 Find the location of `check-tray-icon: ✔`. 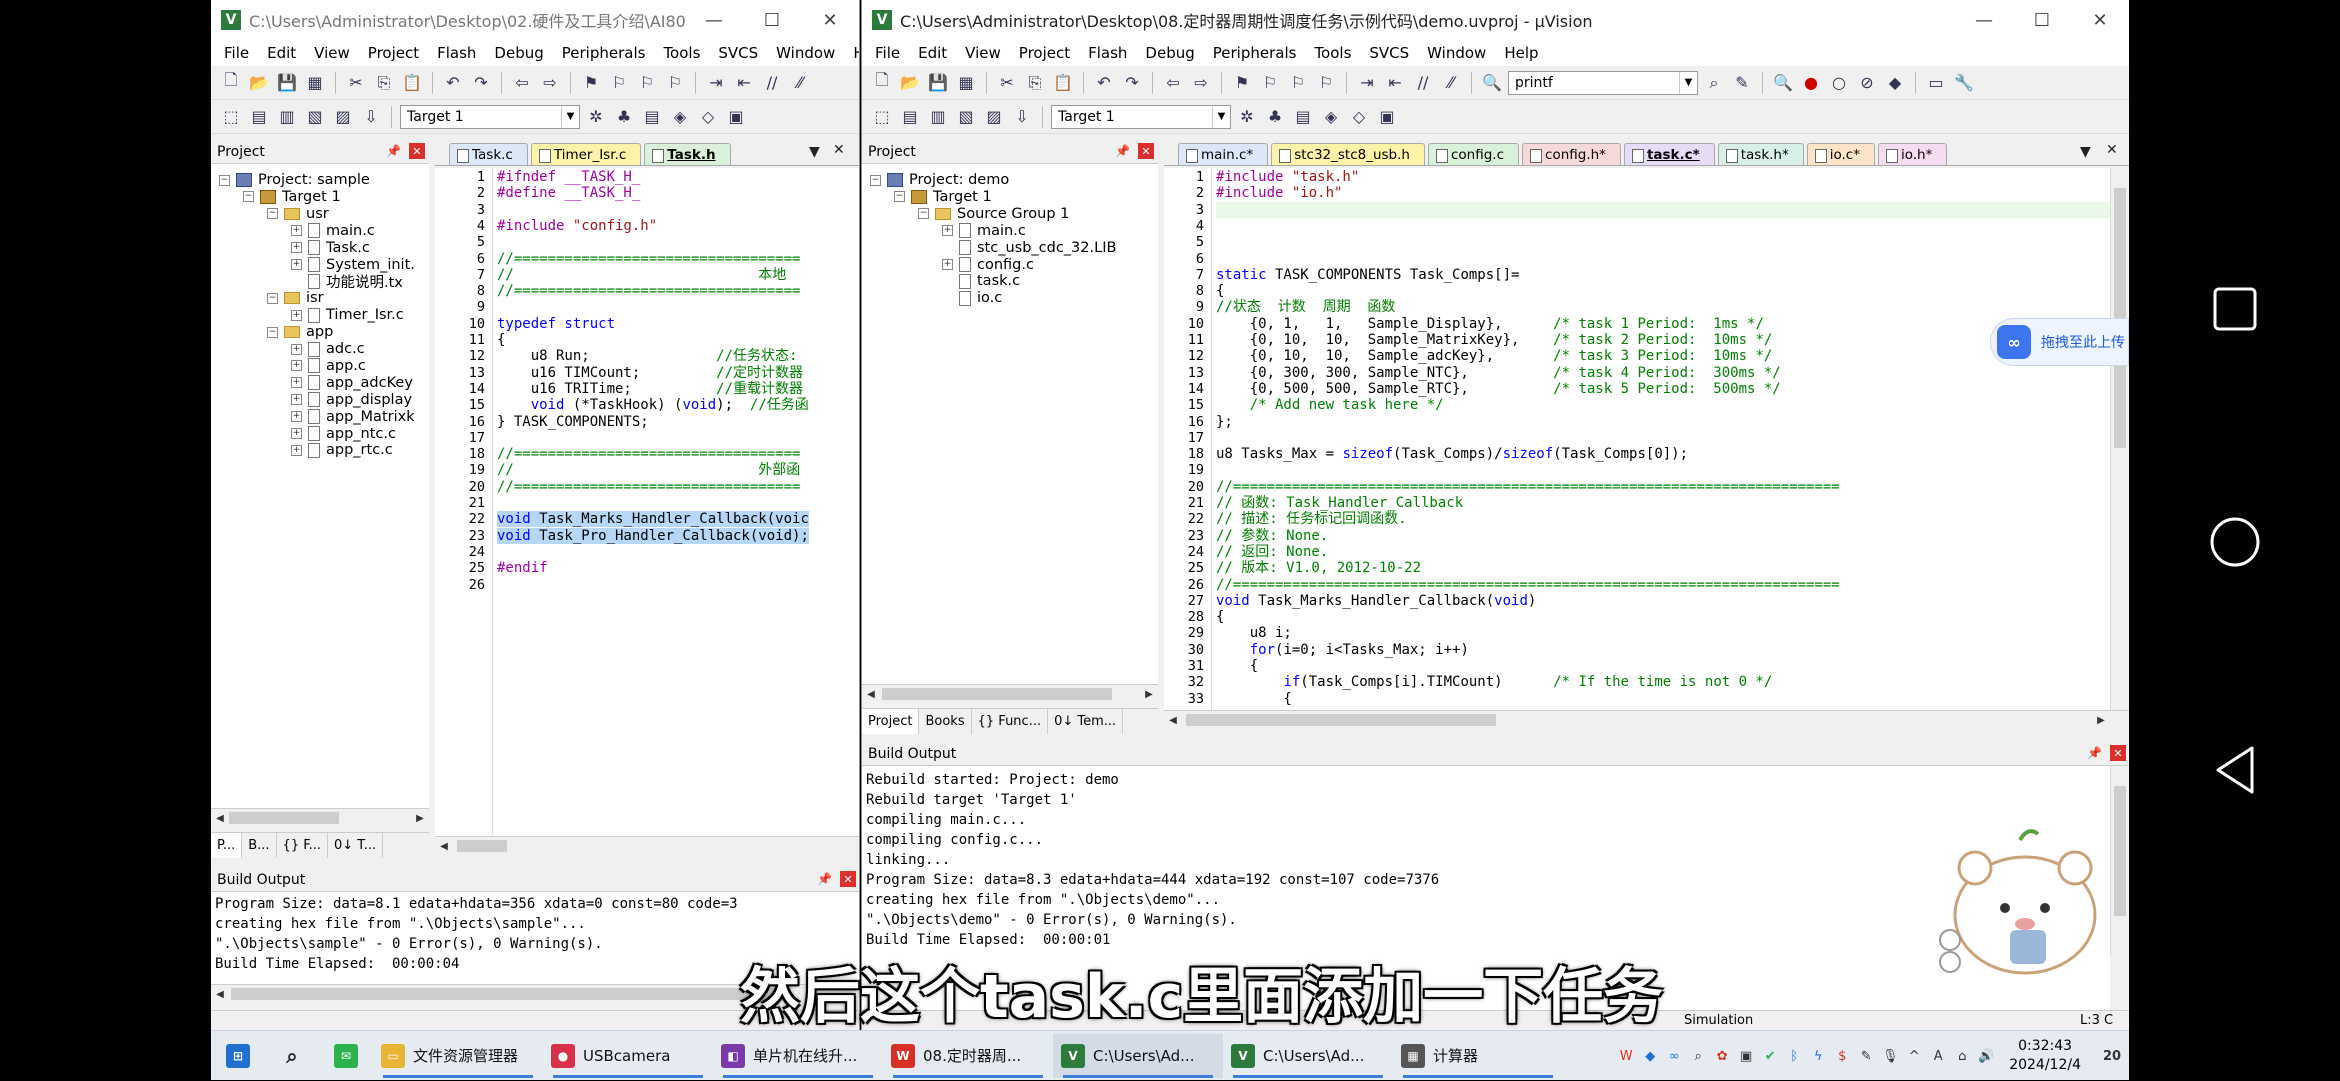

check-tray-icon: ✔ is located at coordinates (1770, 1056).